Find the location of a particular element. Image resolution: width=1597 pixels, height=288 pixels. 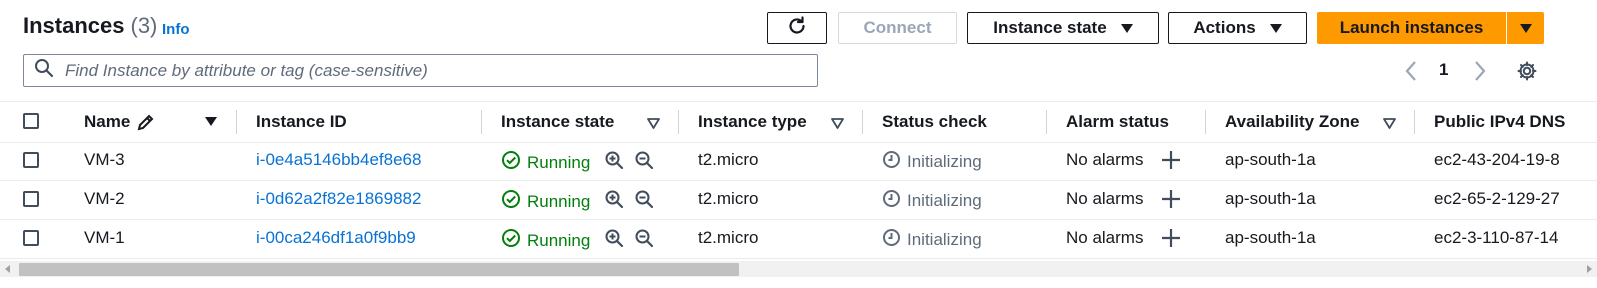

instance-id-link: i-0d62a2f82e1869882 is located at coordinates (338, 199).